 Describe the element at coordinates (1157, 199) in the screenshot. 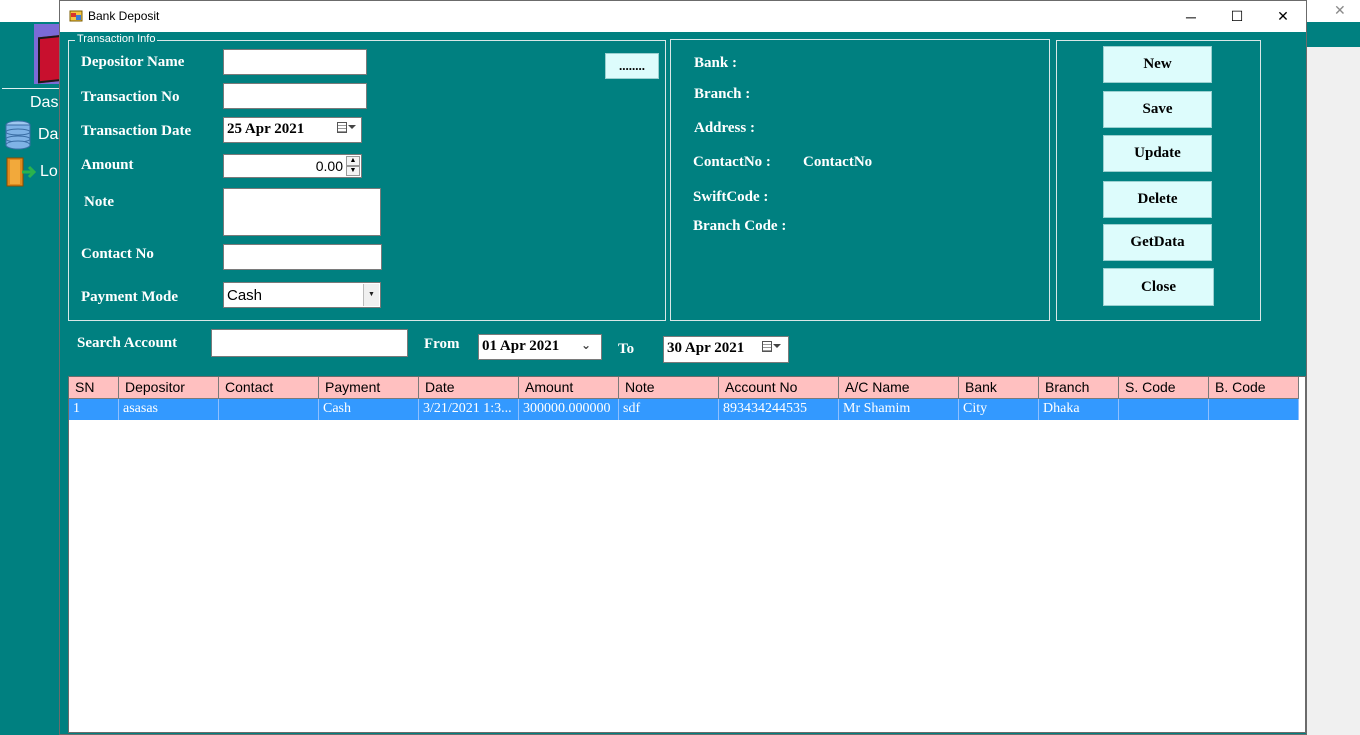

I see `delete-button: Delete` at that location.